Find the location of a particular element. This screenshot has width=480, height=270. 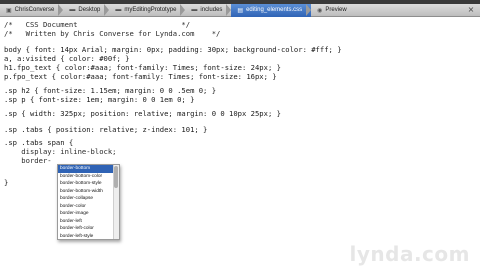

css-file-icon: ▤ is located at coordinates (240, 10).